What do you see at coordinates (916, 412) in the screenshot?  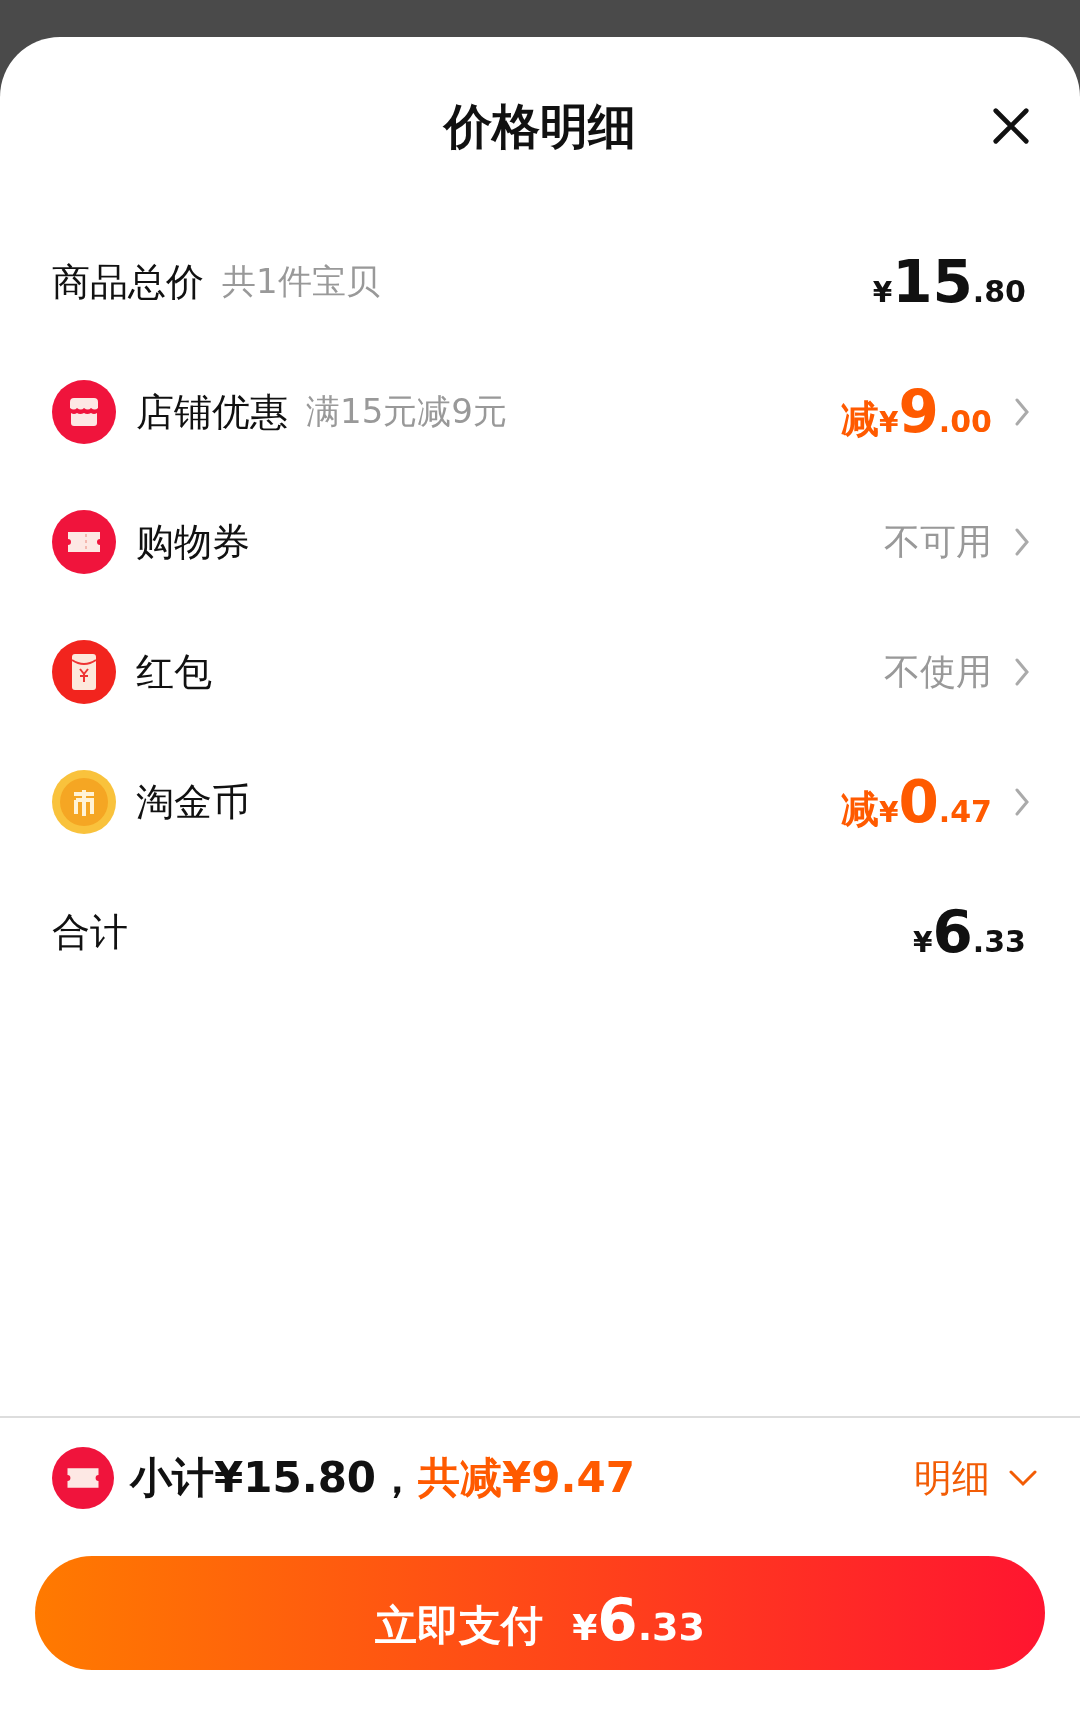 I see `discount-value: 减¥9.00` at bounding box center [916, 412].